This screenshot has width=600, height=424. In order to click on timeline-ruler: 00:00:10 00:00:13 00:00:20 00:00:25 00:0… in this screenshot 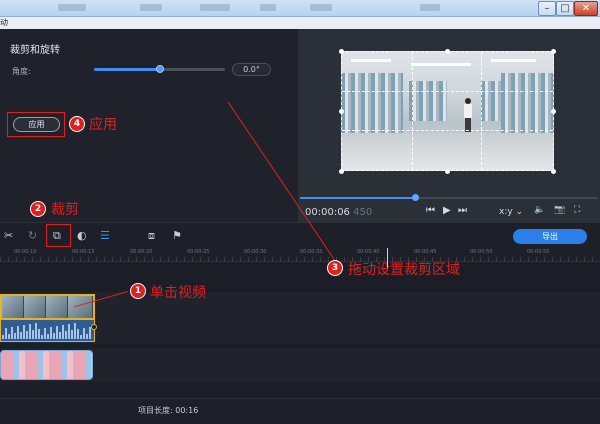, I will do `click(300, 255)`.